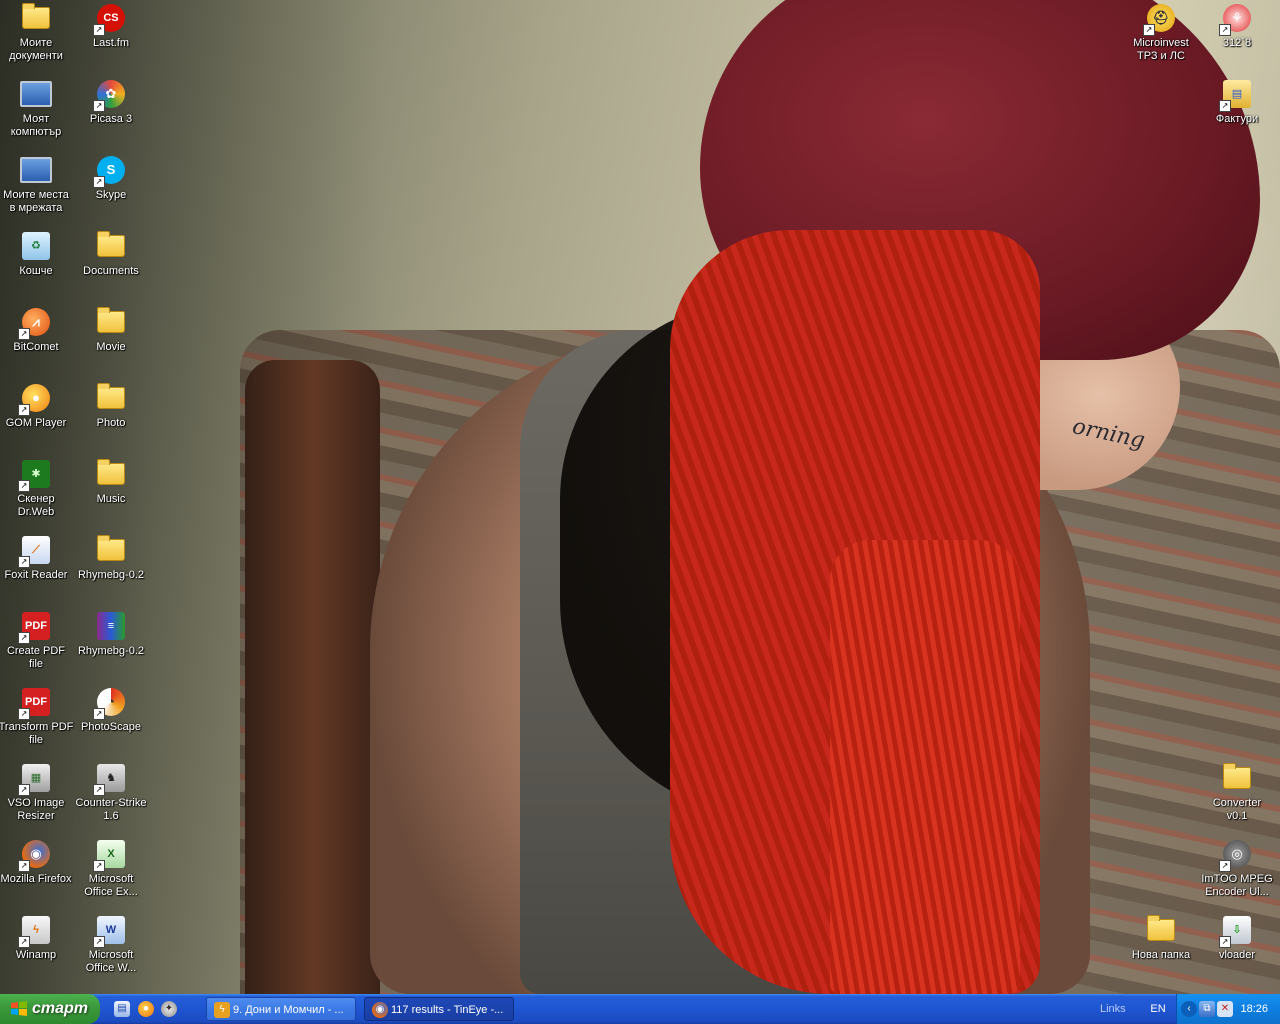  Describe the element at coordinates (36, 201) in the screenshot. I see `desktop-icon-label: Моите места в мрежата` at that location.